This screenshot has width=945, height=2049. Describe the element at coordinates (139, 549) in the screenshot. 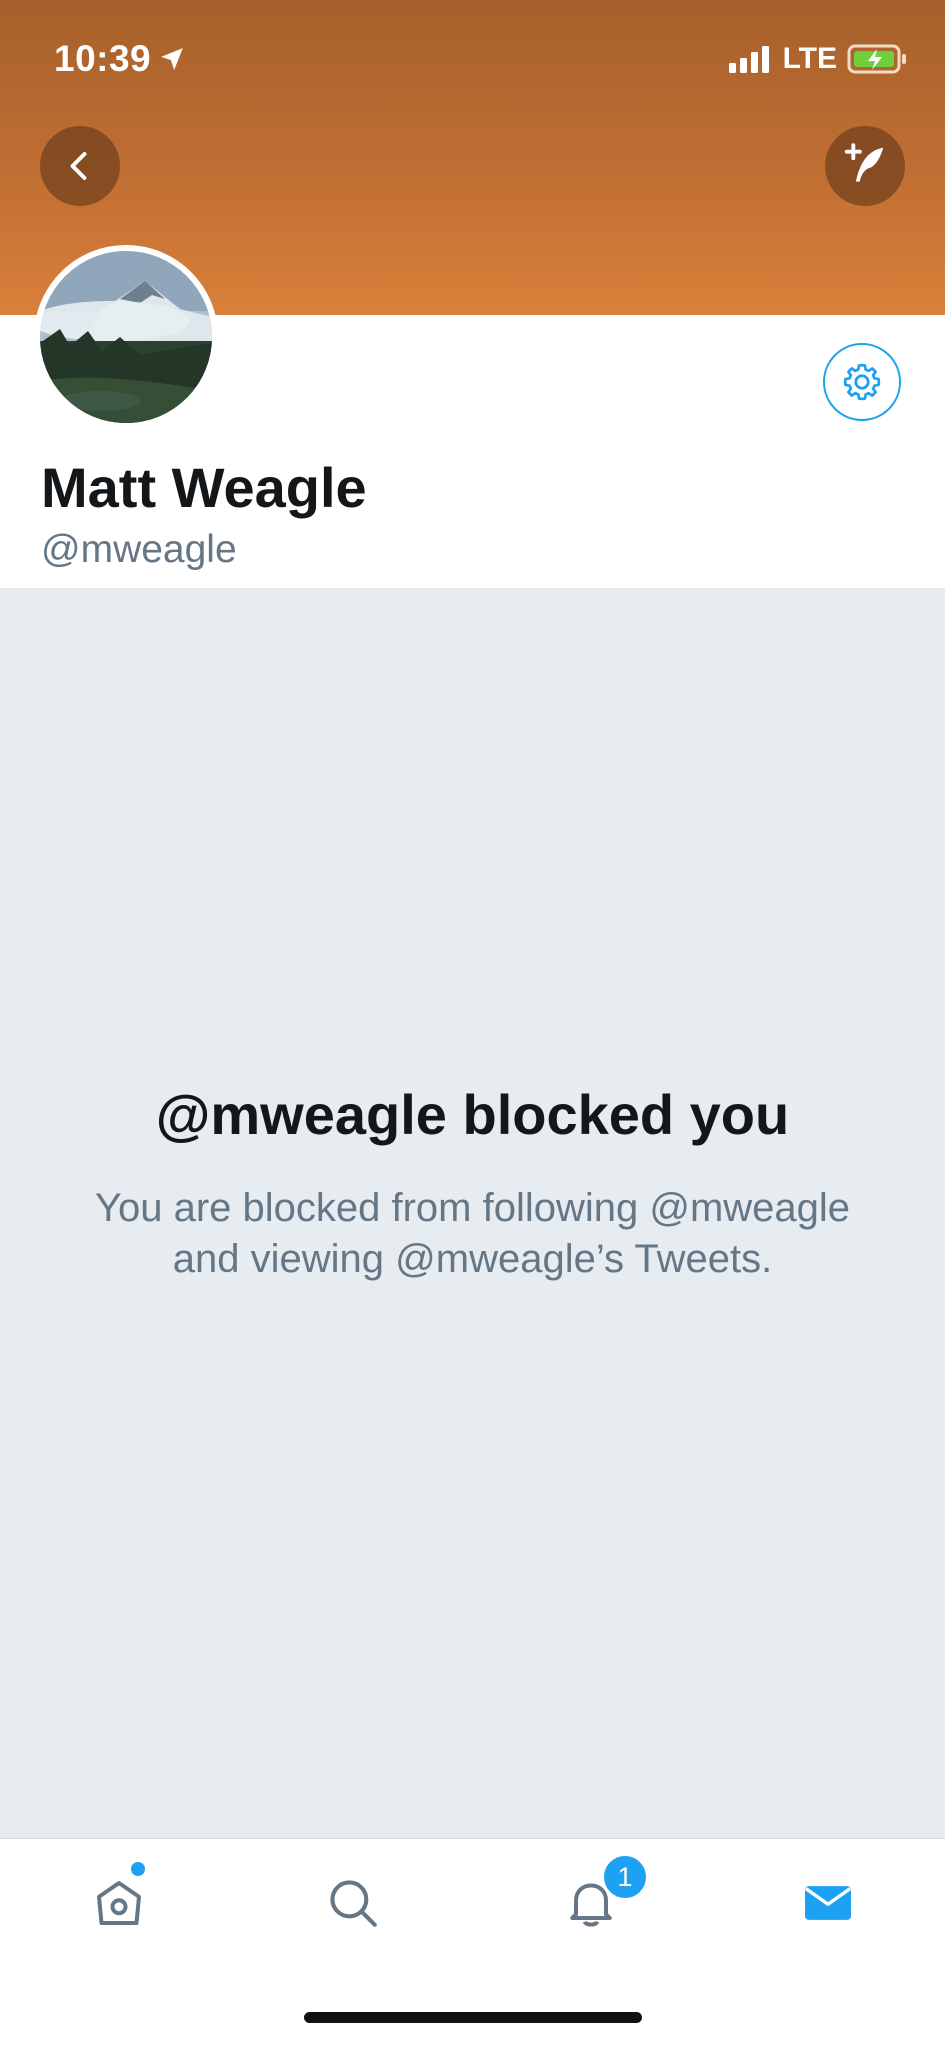

I see `profile-handle: @mweagle` at that location.